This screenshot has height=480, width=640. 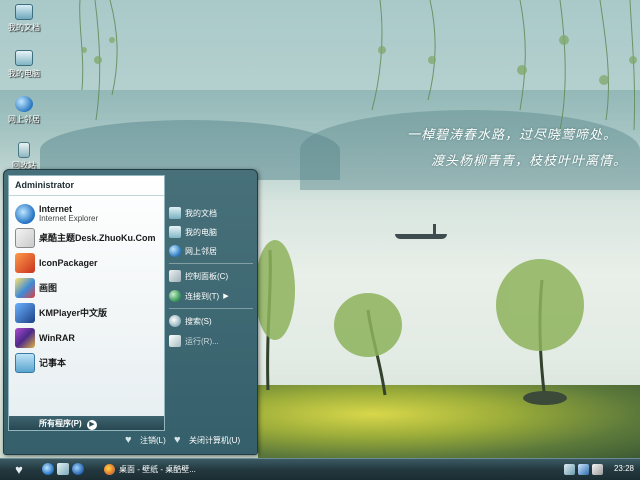 I want to click on start-menu-my-network: 网上邻居, so click(x=211, y=251).